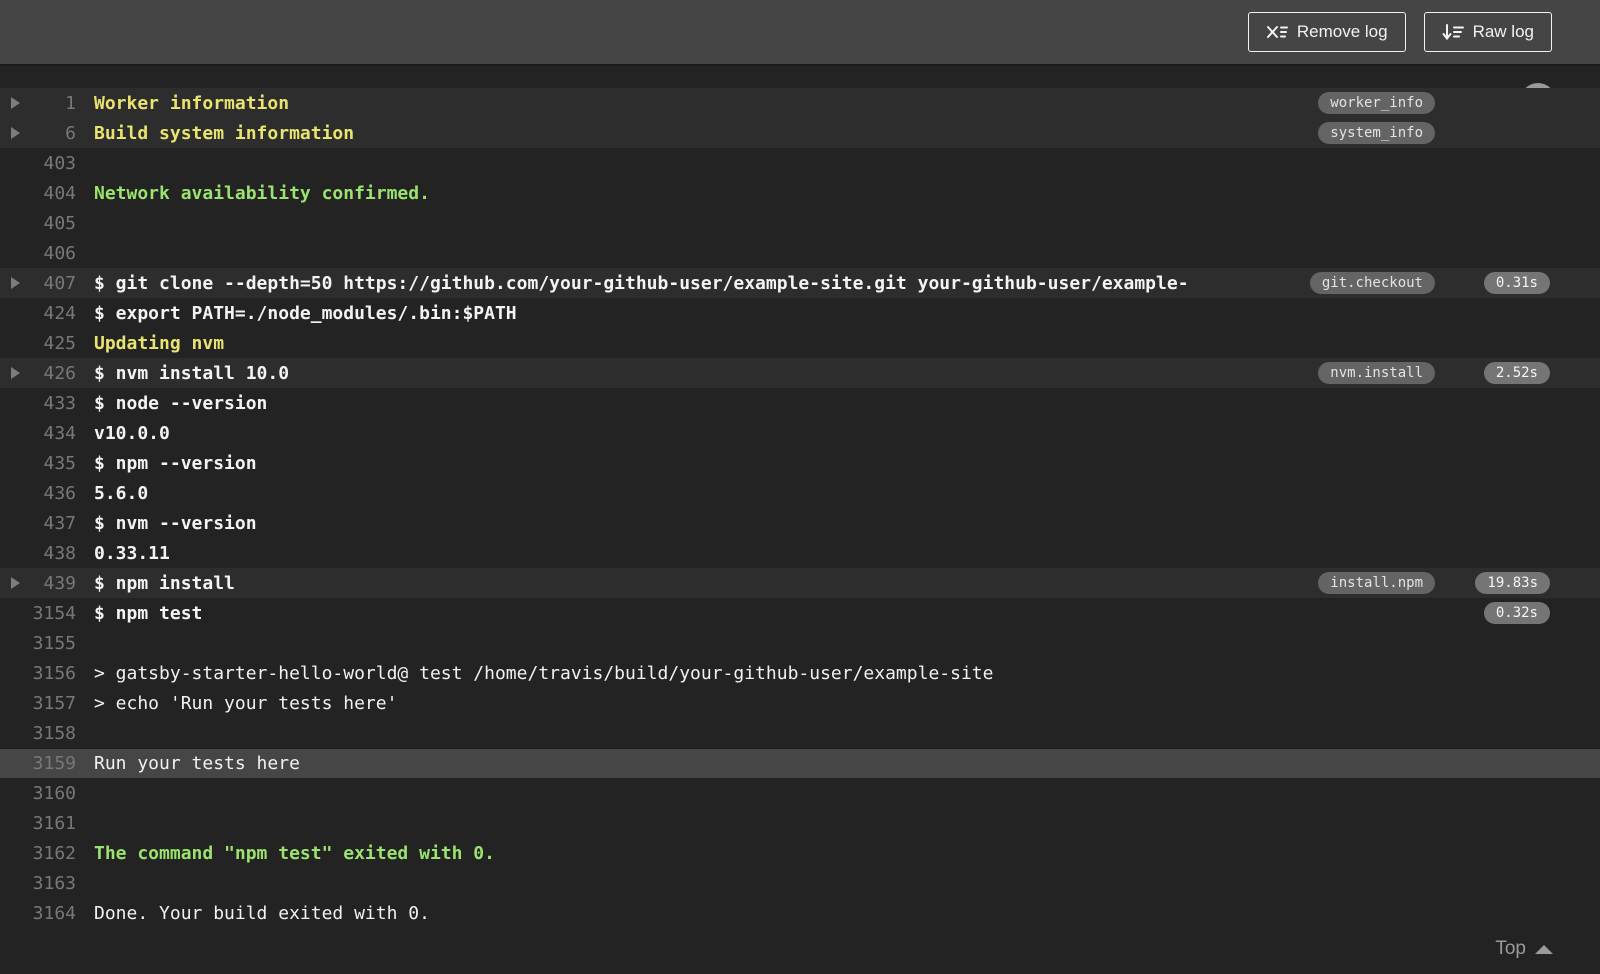 This screenshot has height=974, width=1600. What do you see at coordinates (164, 583) in the screenshot?
I see `log-line-text: $ npm install` at bounding box center [164, 583].